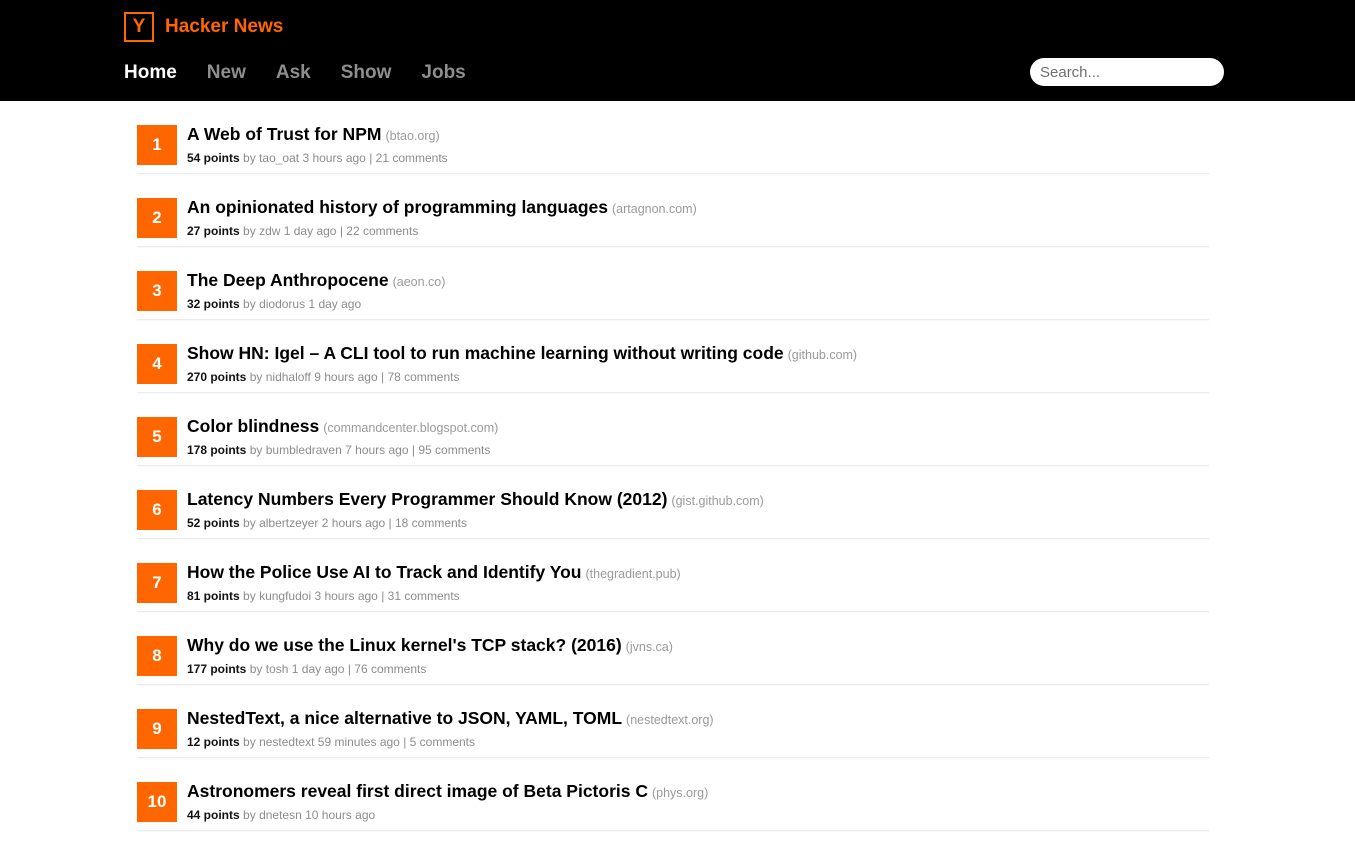 The height and width of the screenshot is (841, 1355). I want to click on nav-new: New, so click(226, 73).